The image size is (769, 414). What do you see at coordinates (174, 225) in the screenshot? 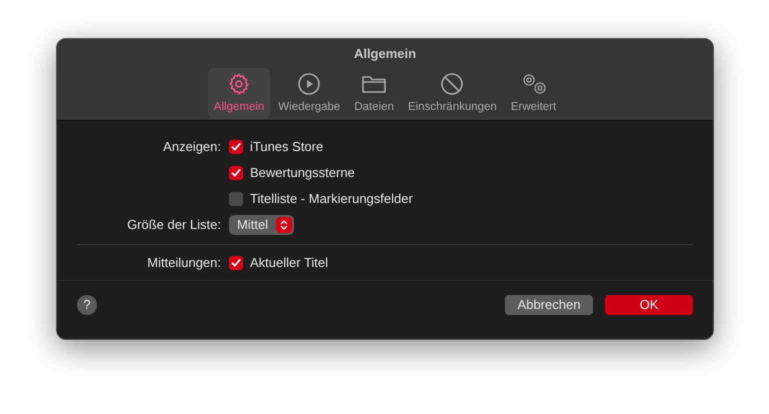
I see `field-label: Größe der Liste:` at bounding box center [174, 225].